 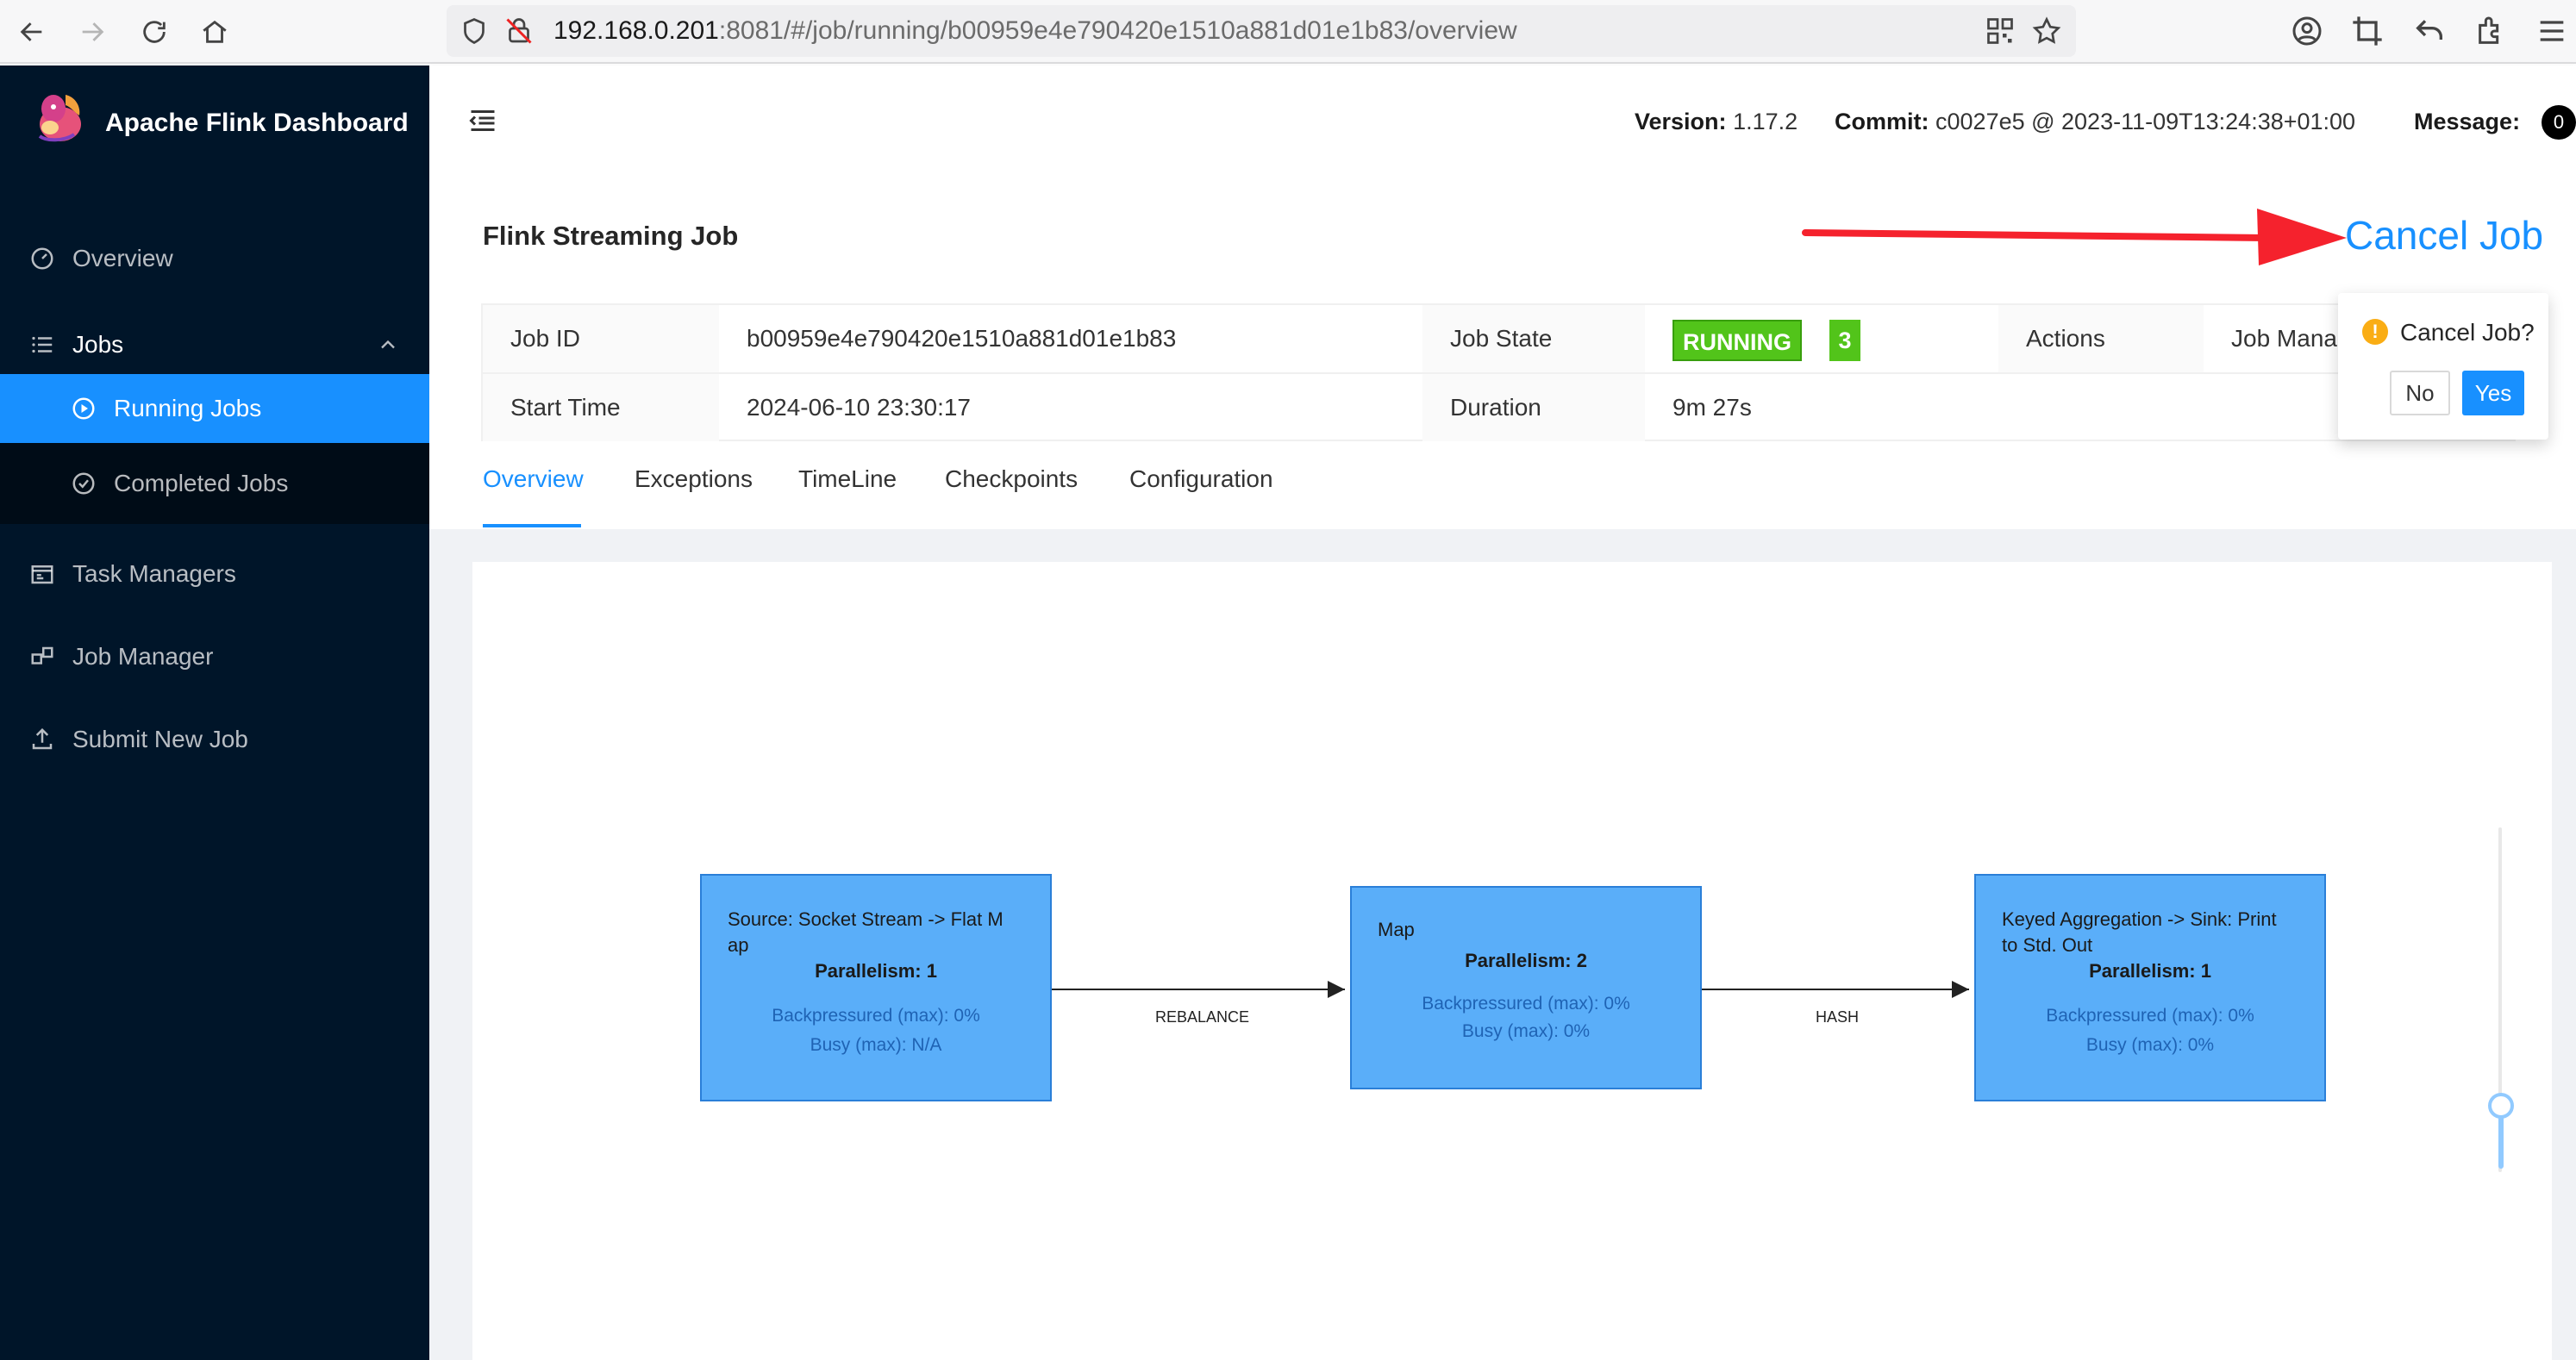 What do you see at coordinates (1397, 930) in the screenshot?
I see `node-title: Map` at bounding box center [1397, 930].